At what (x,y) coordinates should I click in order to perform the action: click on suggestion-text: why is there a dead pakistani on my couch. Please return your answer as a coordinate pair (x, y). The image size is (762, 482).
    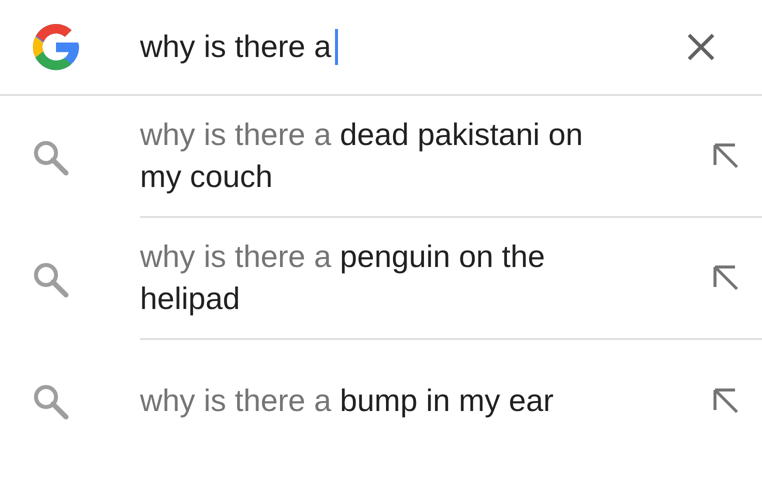
    Looking at the image, I should click on (380, 156).